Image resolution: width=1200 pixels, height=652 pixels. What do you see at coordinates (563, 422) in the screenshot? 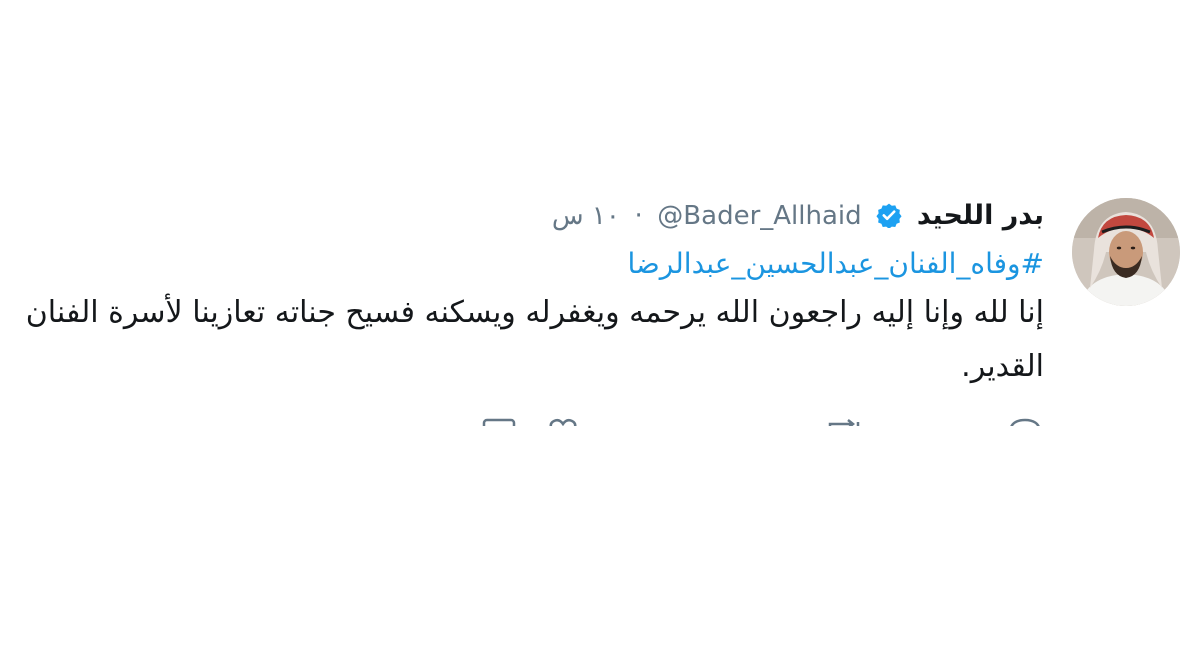
I see `like-icon` at bounding box center [563, 422].